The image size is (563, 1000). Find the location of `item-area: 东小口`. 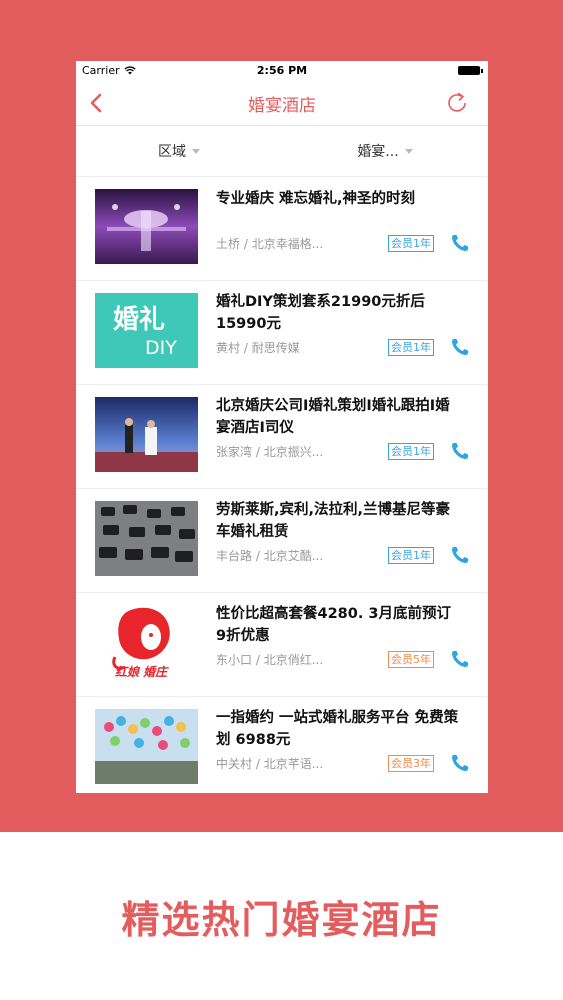

item-area: 东小口 is located at coordinates (234, 660).